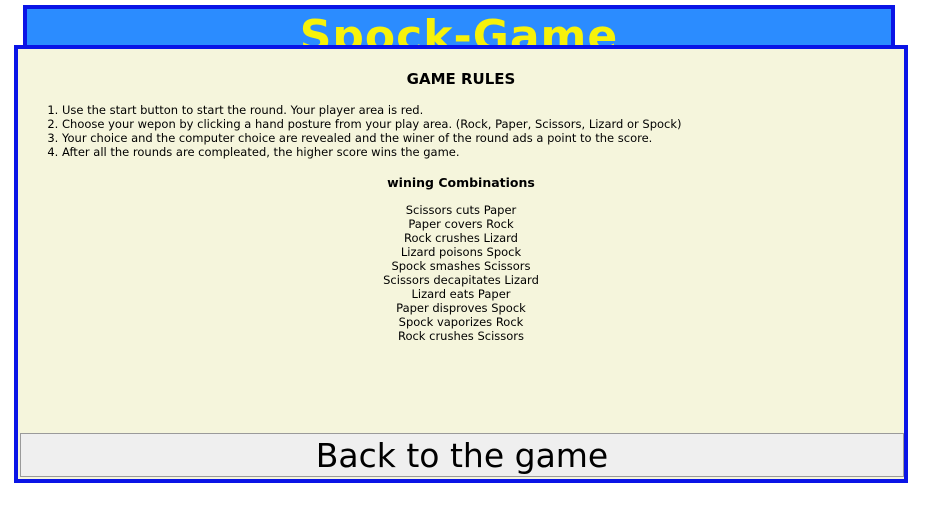 Image resolution: width=936 pixels, height=509 pixels. What do you see at coordinates (462, 455) in the screenshot?
I see `back-to-game-button: Back to the game` at bounding box center [462, 455].